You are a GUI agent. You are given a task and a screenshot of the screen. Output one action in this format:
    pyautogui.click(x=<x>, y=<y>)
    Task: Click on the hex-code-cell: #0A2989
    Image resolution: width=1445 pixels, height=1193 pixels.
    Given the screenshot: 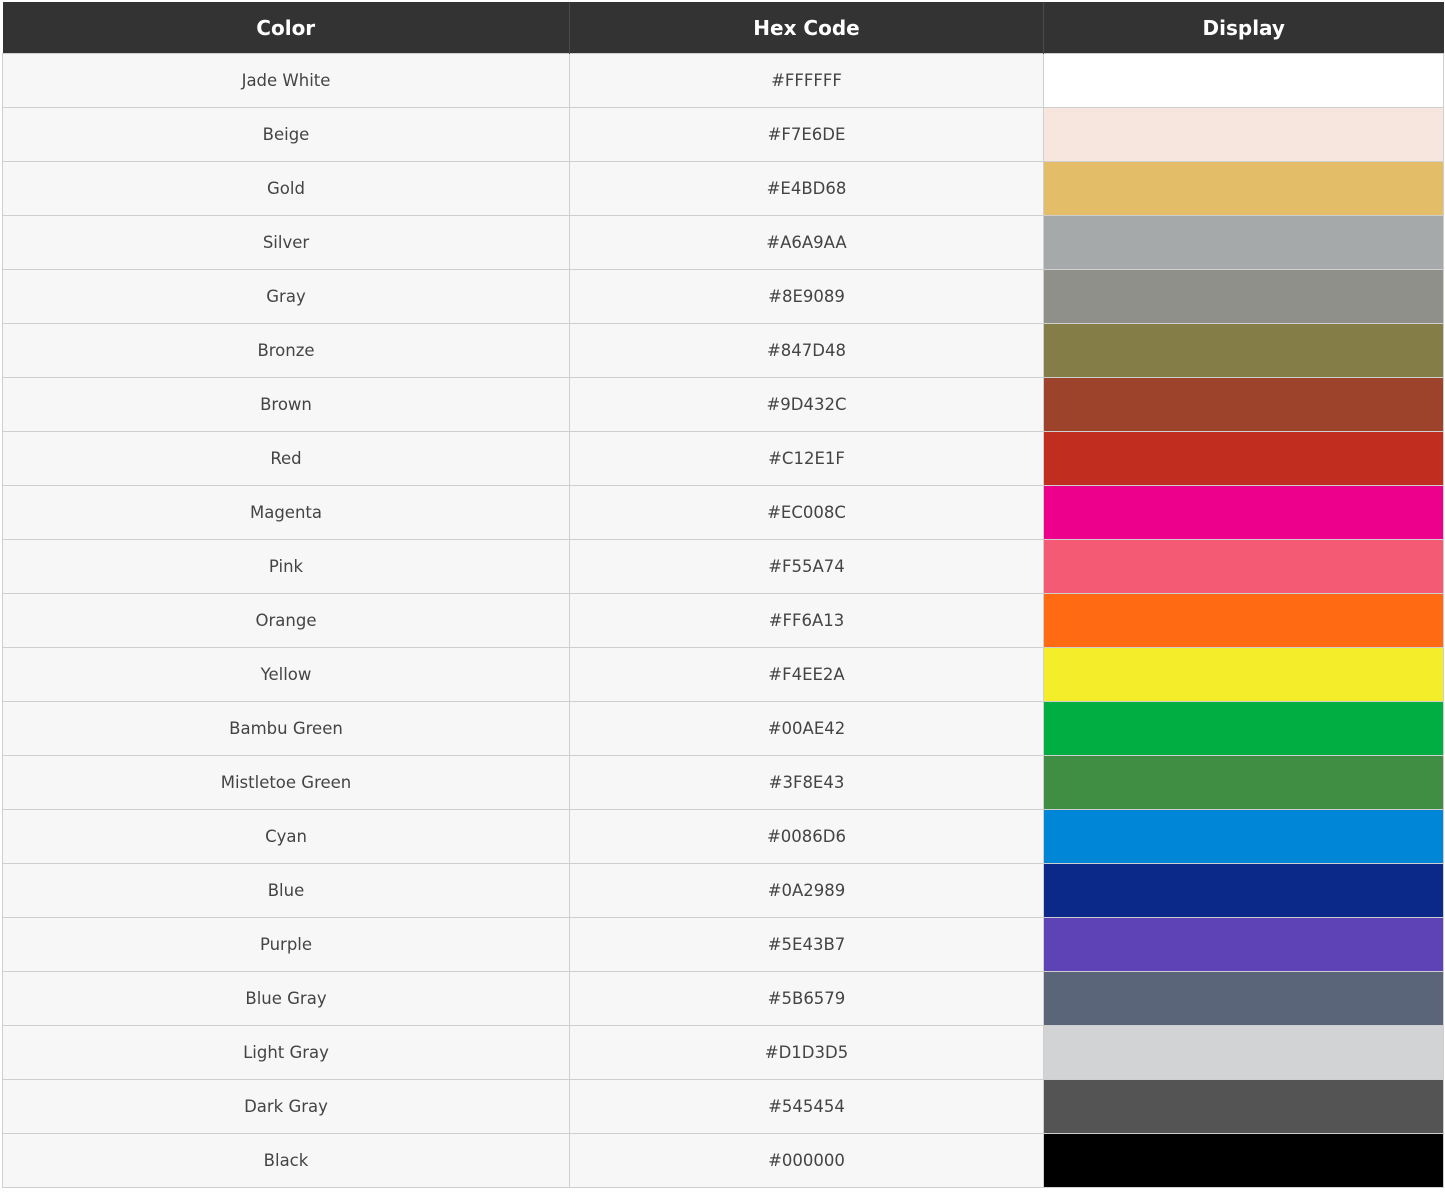 What is the action you would take?
    pyautogui.click(x=806, y=890)
    